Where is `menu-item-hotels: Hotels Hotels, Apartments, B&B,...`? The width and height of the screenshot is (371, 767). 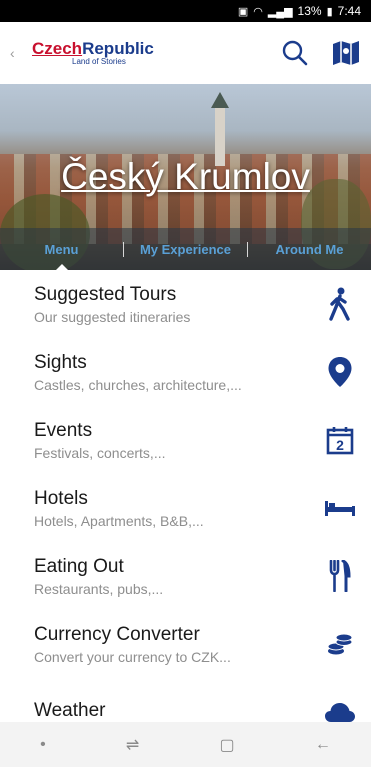 menu-item-hotels: Hotels Hotels, Apartments, B&B,... is located at coordinates (185, 508).